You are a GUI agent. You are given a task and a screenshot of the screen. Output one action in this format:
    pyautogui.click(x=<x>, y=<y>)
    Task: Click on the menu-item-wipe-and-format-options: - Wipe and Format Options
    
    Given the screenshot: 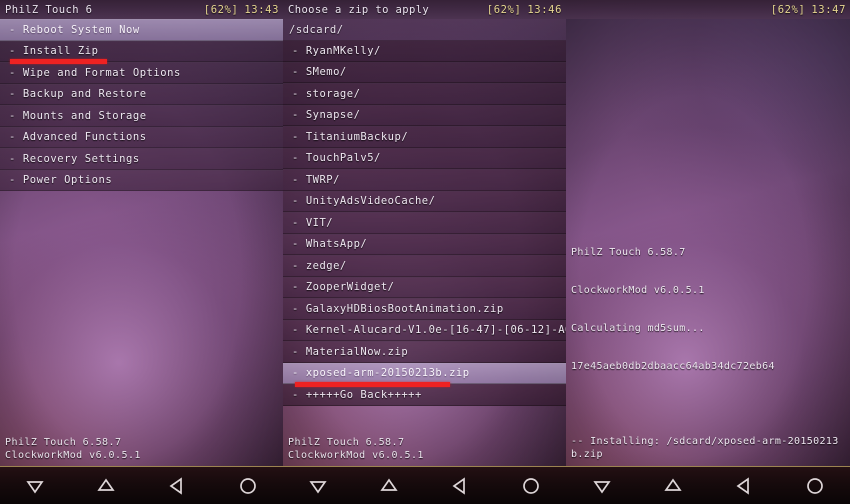 What is the action you would take?
    pyautogui.click(x=141, y=73)
    